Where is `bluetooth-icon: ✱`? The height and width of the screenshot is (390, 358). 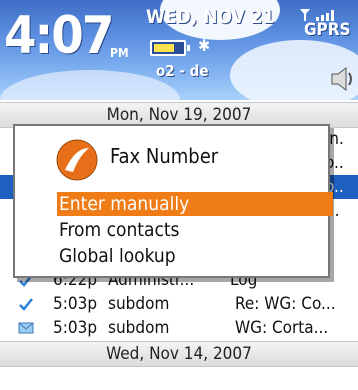
bluetooth-icon: ✱ is located at coordinates (204, 45).